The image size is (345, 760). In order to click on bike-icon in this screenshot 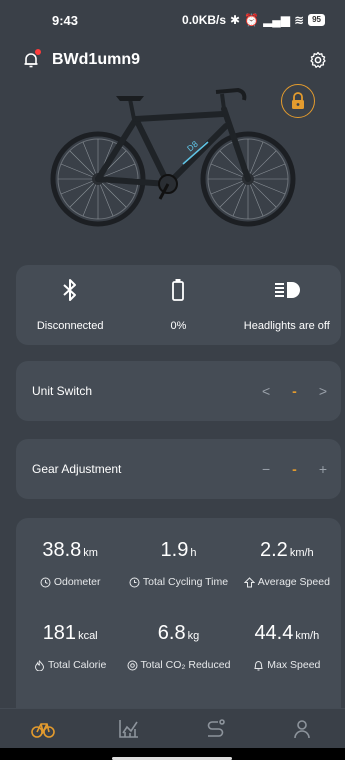, I will do `click(43, 730)`.